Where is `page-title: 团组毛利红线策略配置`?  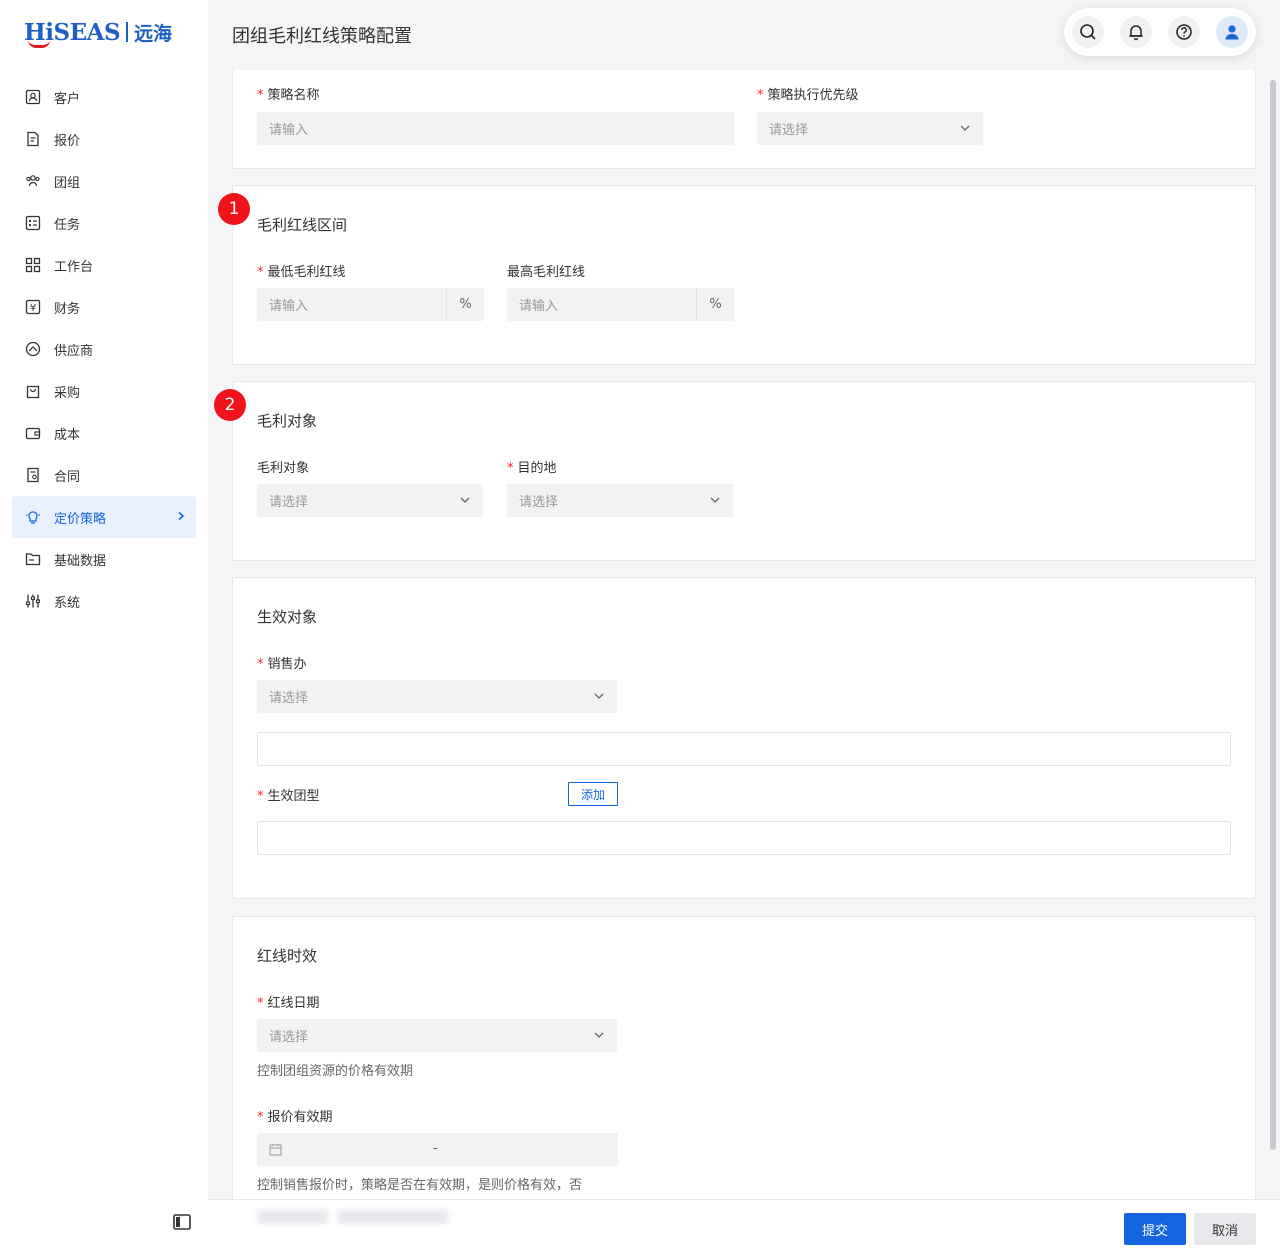
page-title: 团组毛利红线策略配置 is located at coordinates (322, 36).